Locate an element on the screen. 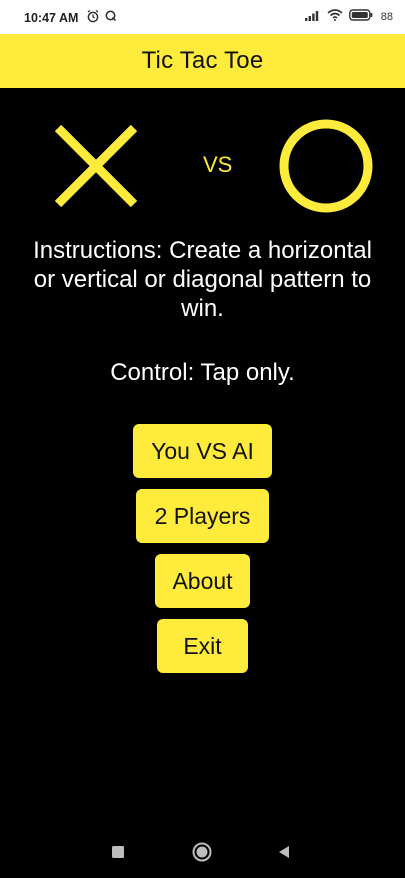 The image size is (405, 878). navigation-bar is located at coordinates (202, 852).